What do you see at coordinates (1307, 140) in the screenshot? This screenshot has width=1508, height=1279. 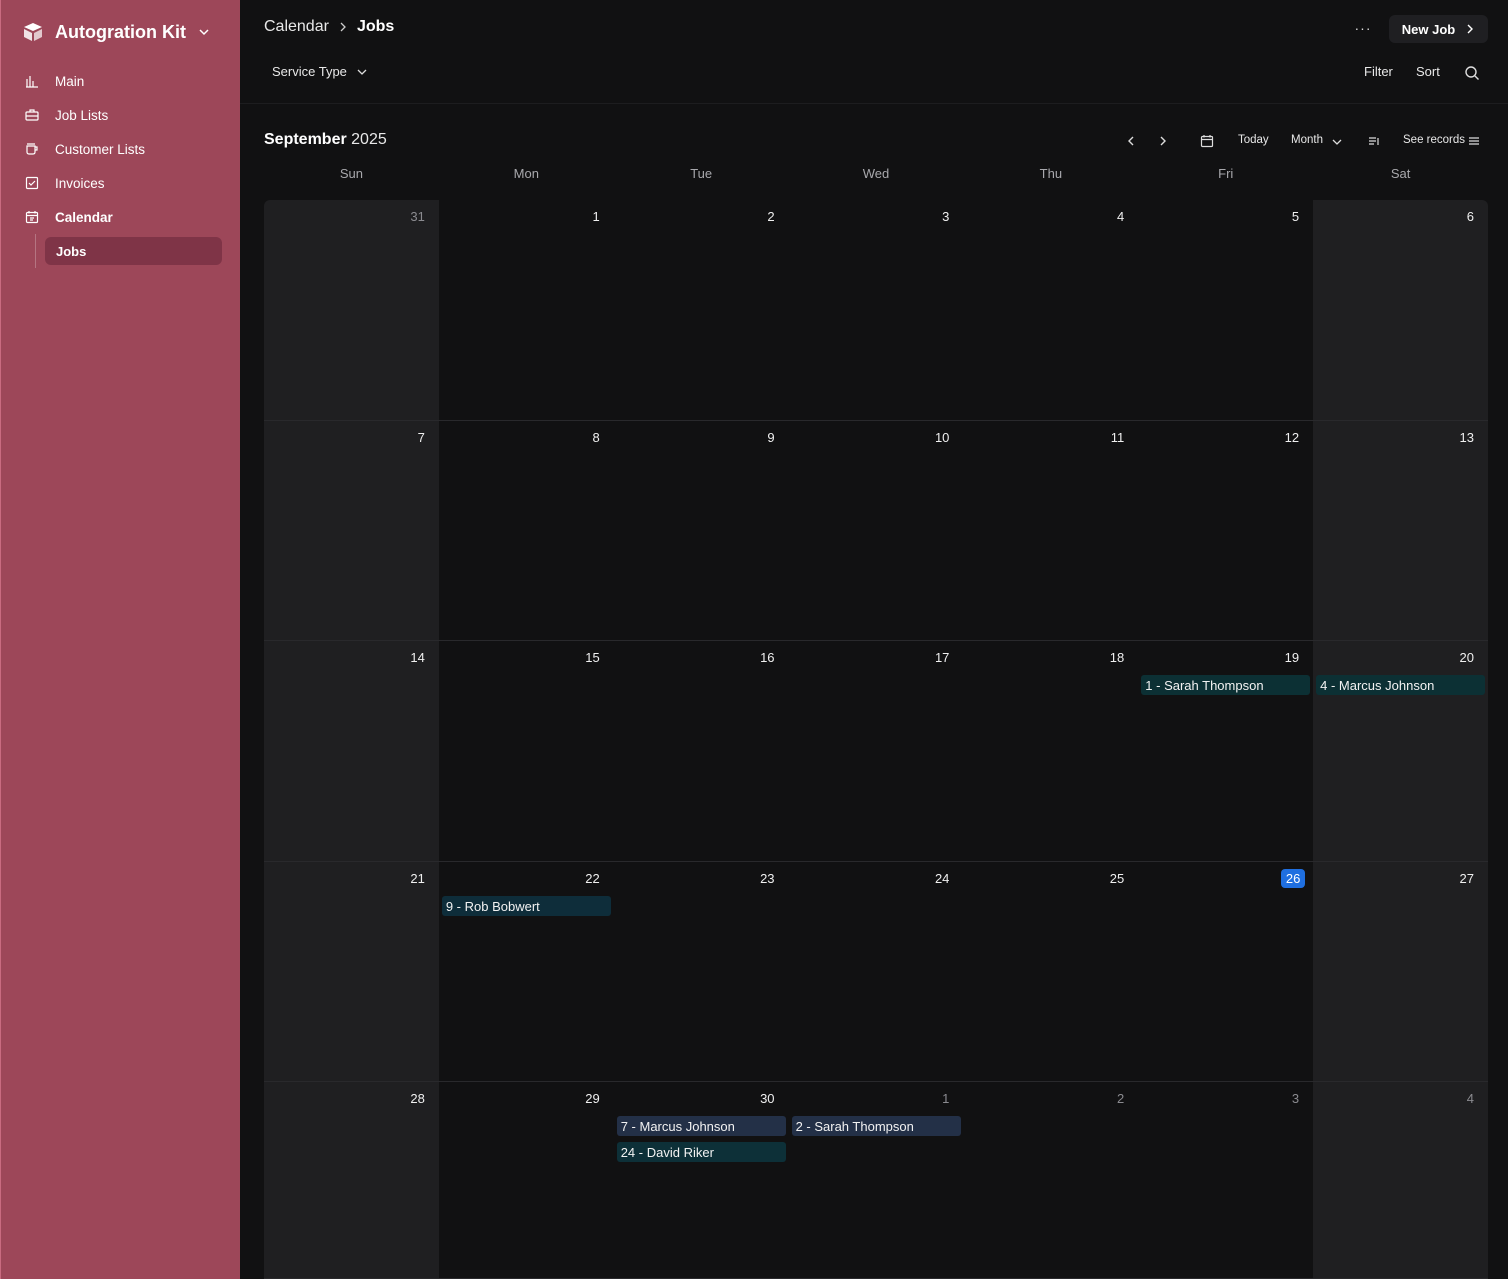 I see `view-selector: Month` at bounding box center [1307, 140].